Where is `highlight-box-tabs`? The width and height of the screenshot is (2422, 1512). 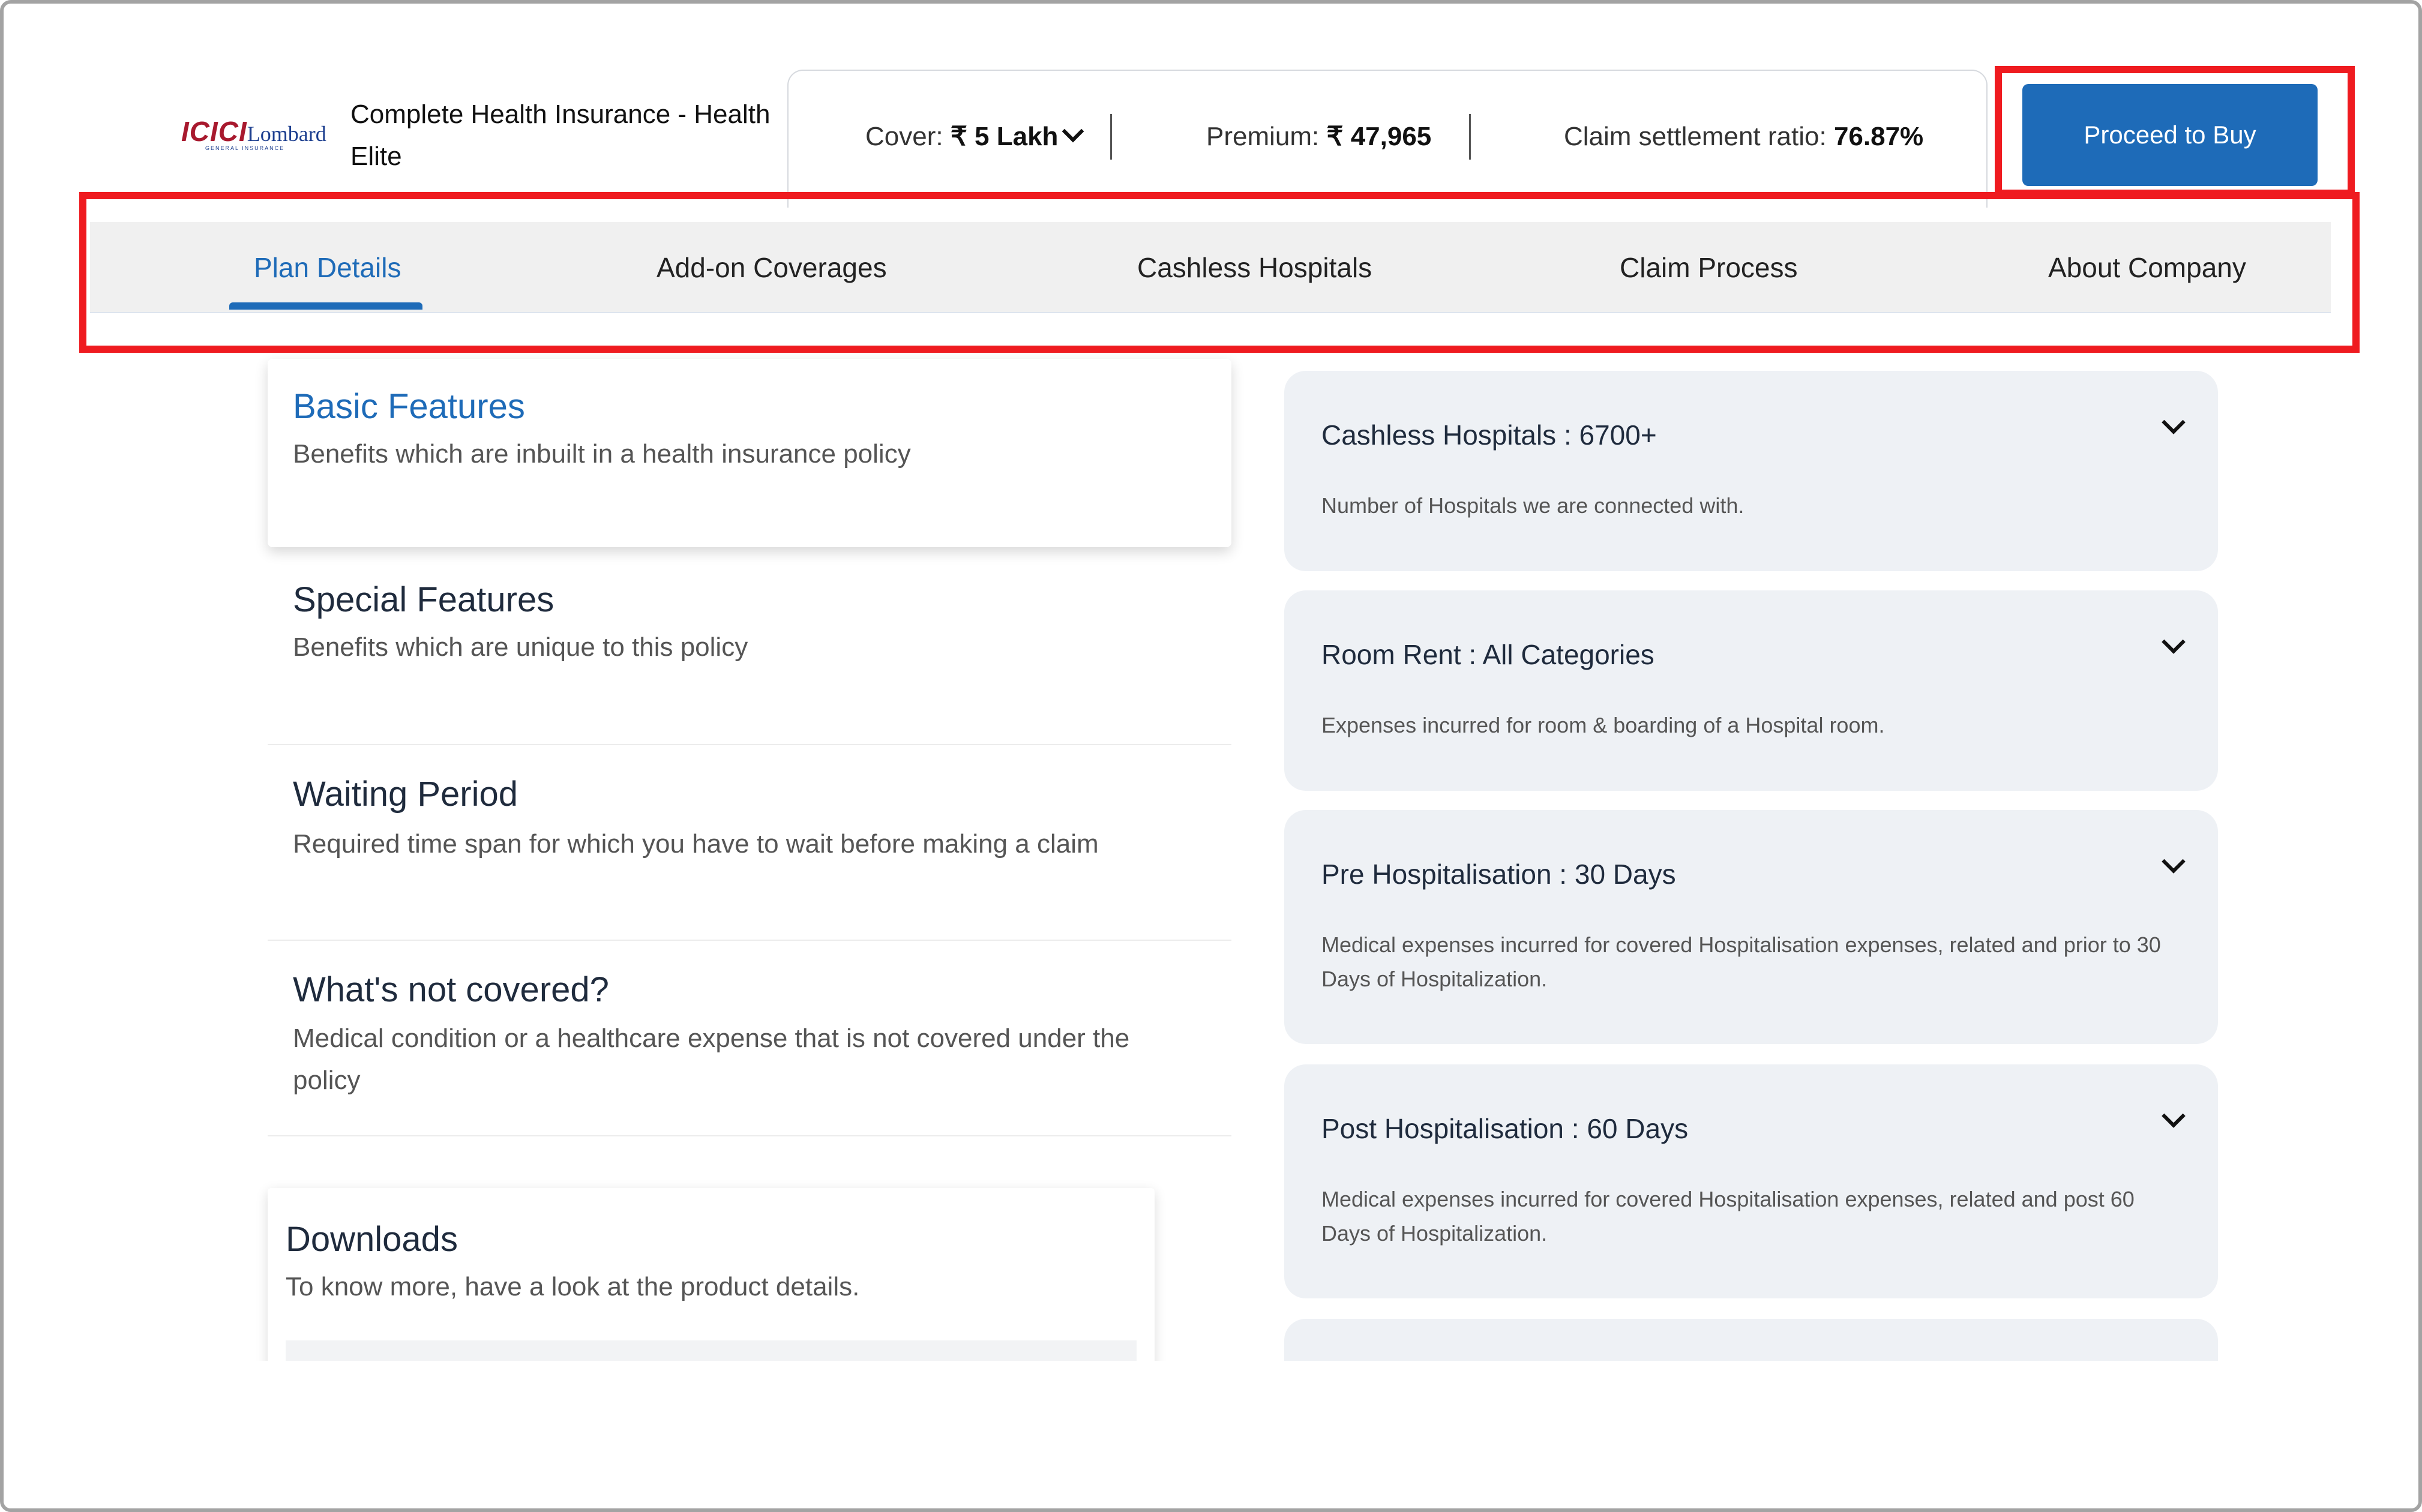
highlight-box-tabs is located at coordinates (1219, 272).